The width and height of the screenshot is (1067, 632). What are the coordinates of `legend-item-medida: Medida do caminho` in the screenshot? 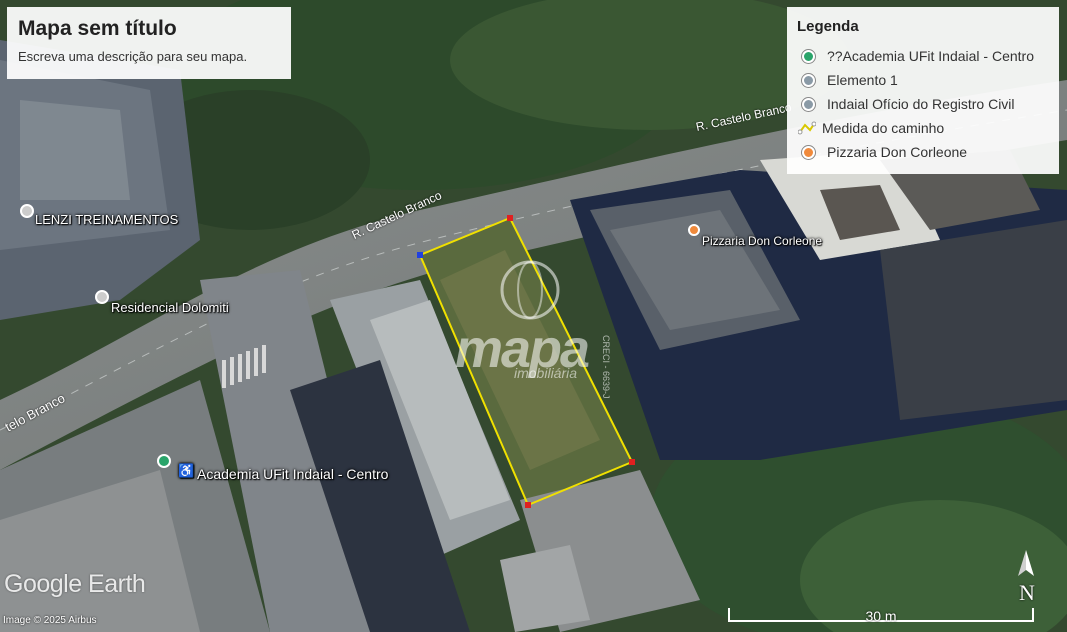 It's located at (923, 128).